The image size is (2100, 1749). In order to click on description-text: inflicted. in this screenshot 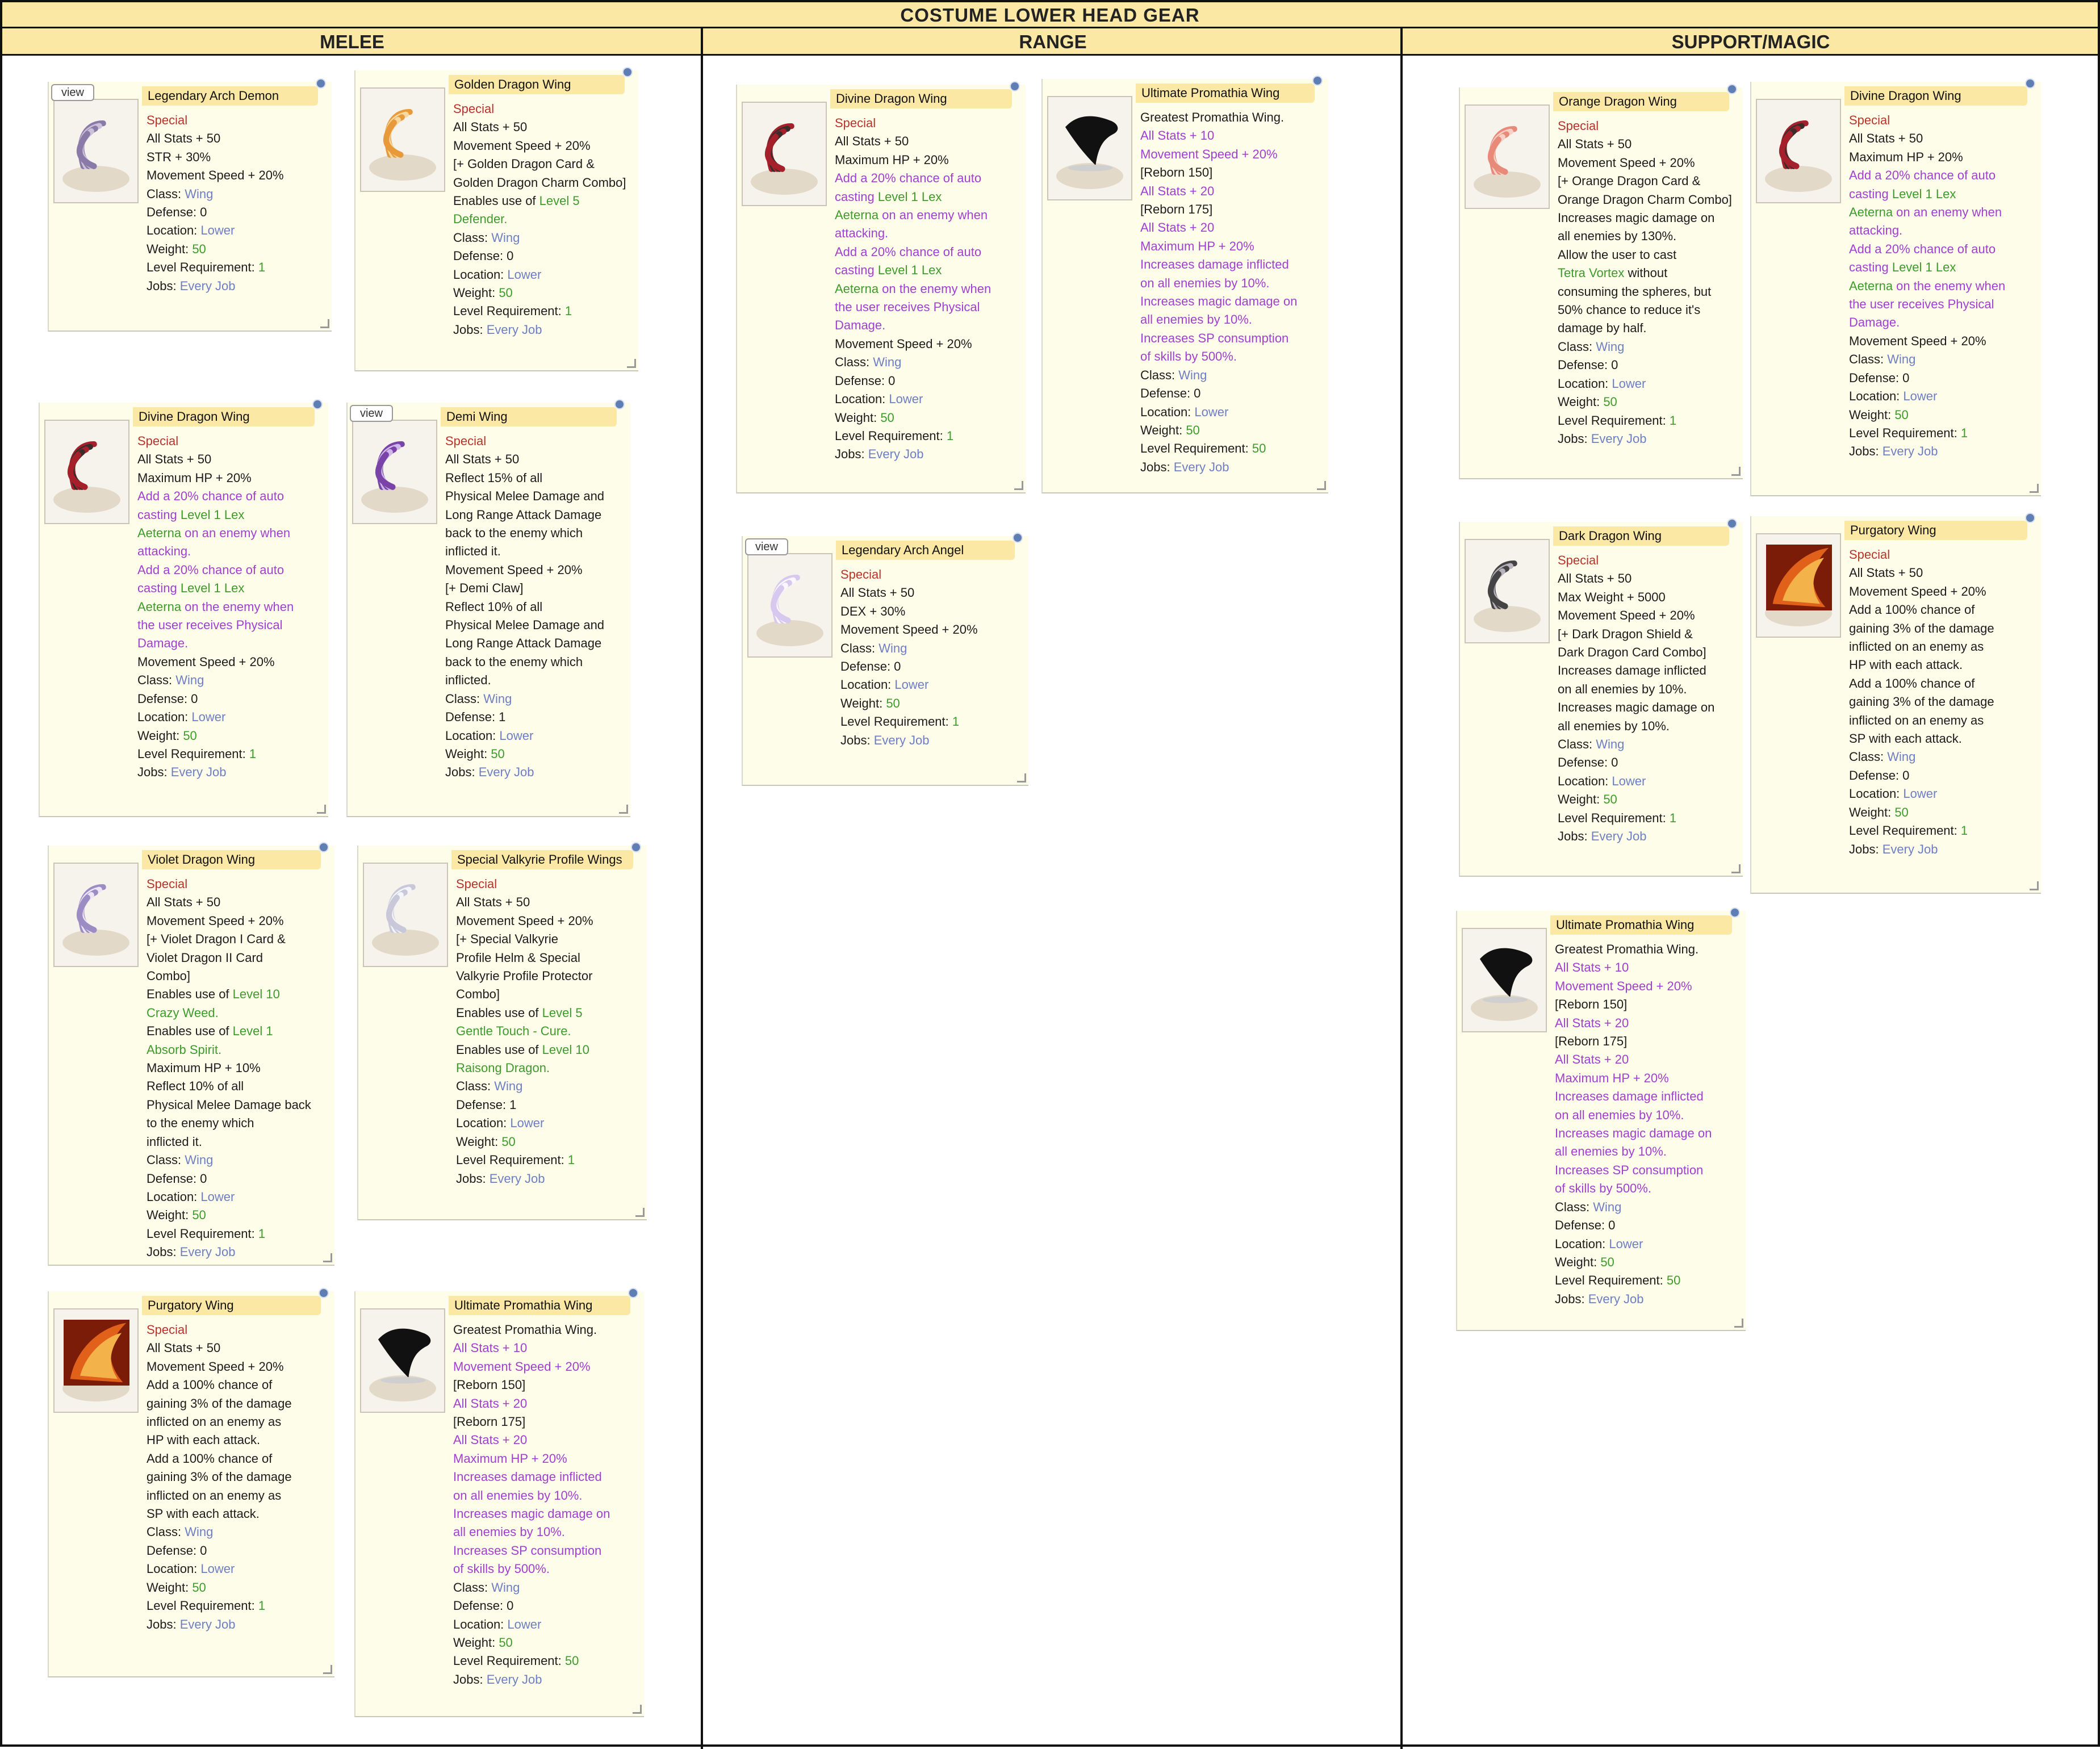, I will do `click(468, 680)`.